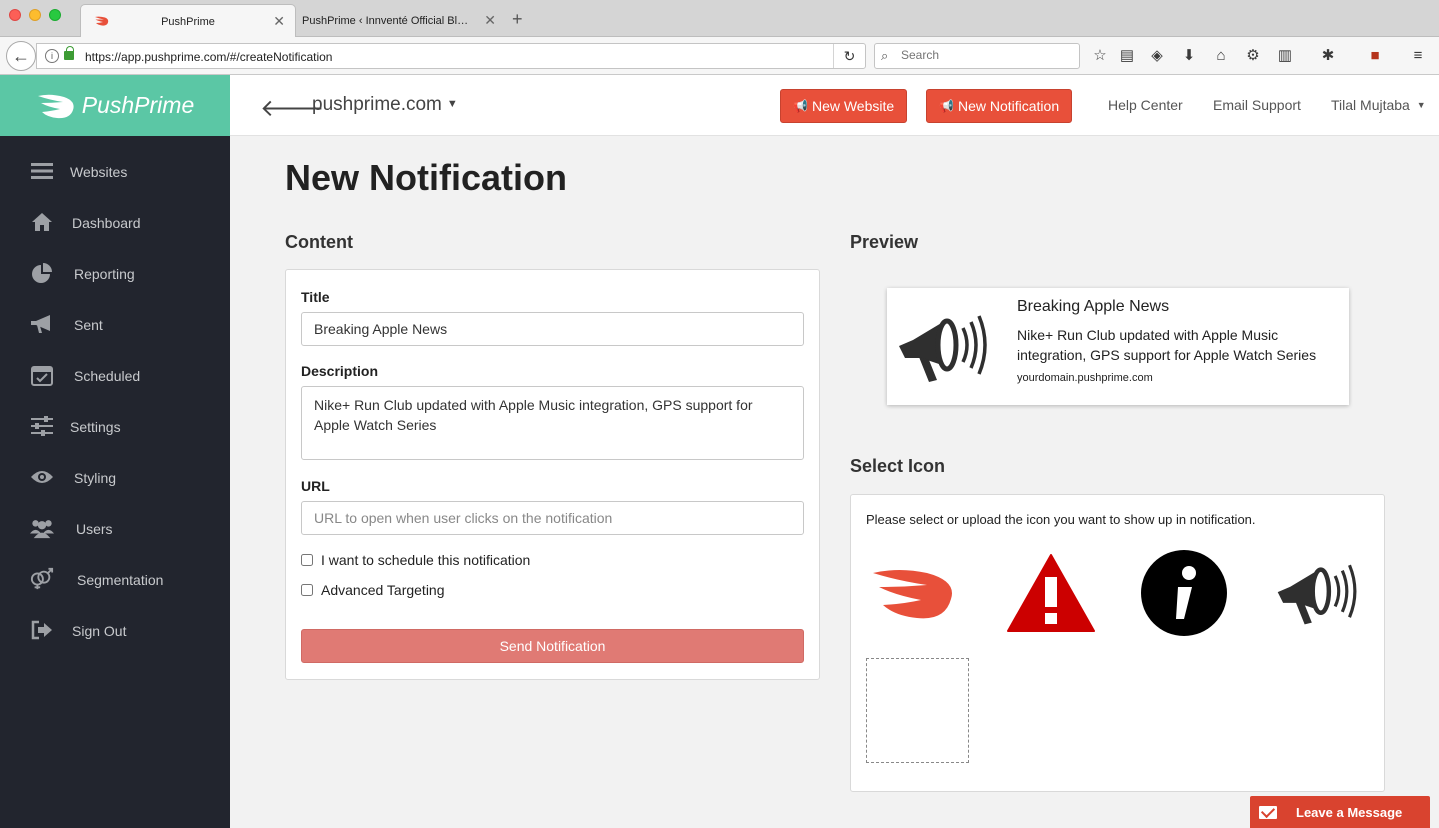 The height and width of the screenshot is (828, 1439). What do you see at coordinates (307, 560) in the screenshot?
I see `schedule-checkbox` at bounding box center [307, 560].